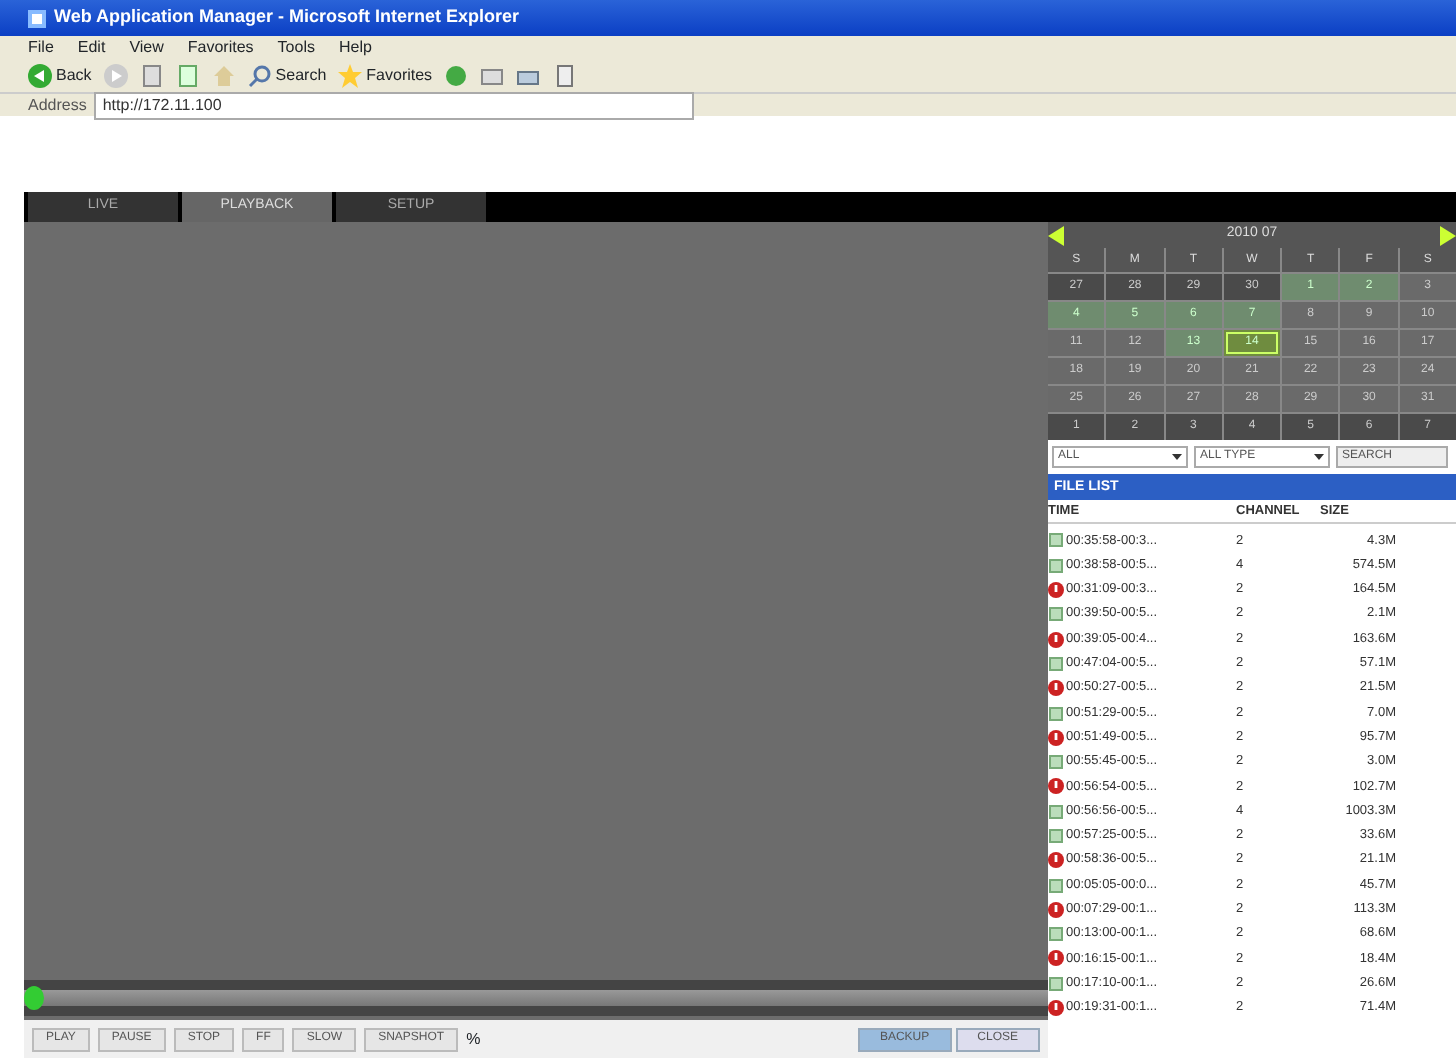 This screenshot has height=1058, width=1456. I want to click on menu-item: File, so click(41, 48).